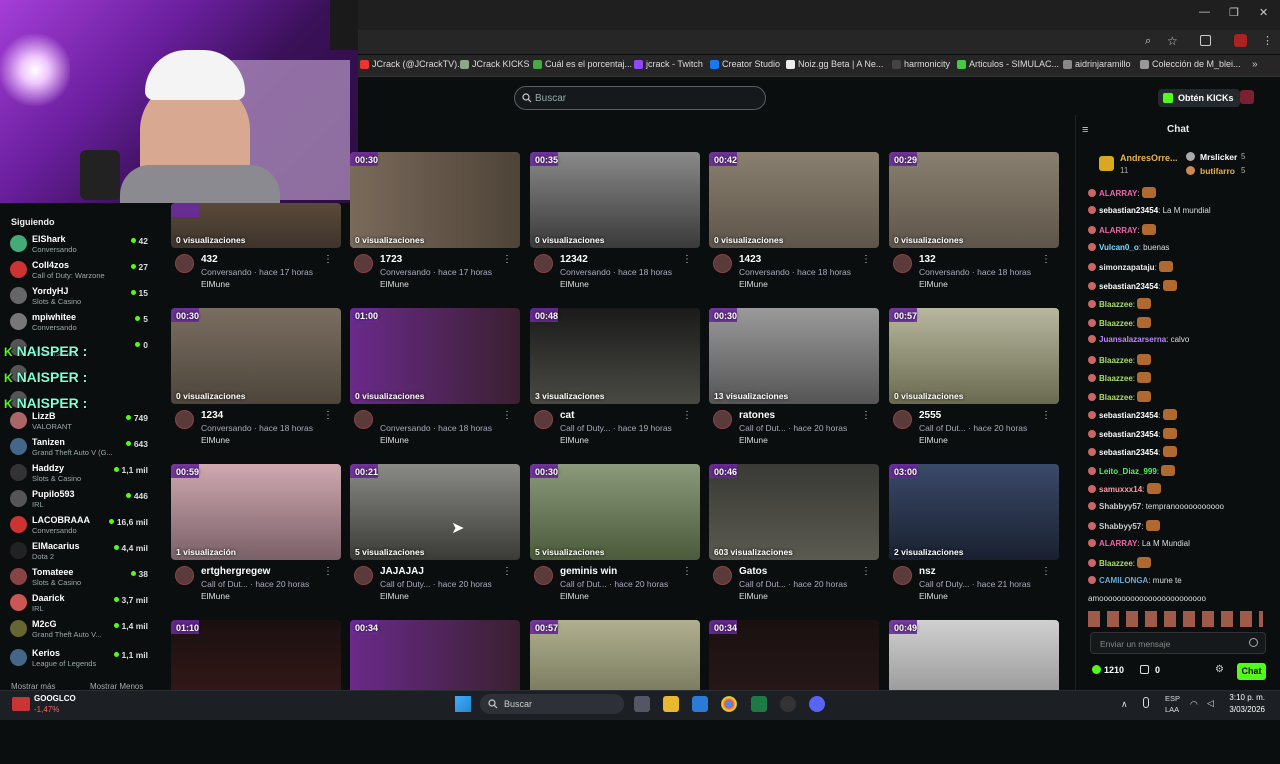 The width and height of the screenshot is (1280, 764). What do you see at coordinates (391, 259) in the screenshot?
I see `clip-title: 1723` at bounding box center [391, 259].